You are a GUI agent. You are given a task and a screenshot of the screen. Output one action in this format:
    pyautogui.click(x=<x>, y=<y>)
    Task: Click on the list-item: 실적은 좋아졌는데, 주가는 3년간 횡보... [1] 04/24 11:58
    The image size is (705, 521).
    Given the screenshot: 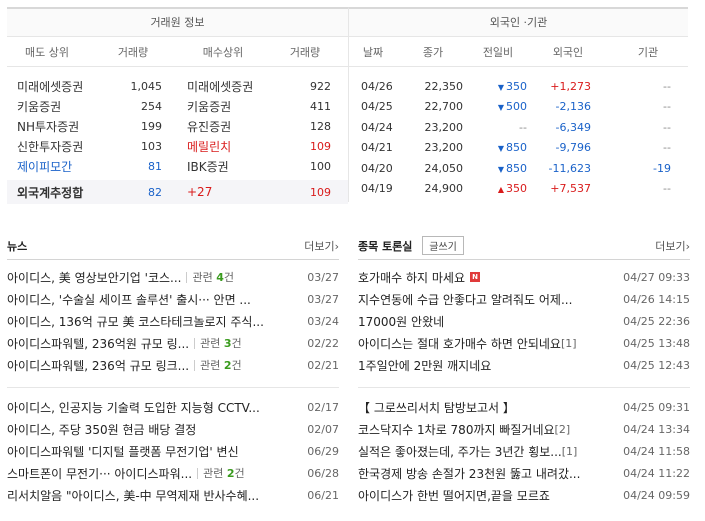 What is the action you would take?
    pyautogui.click(x=524, y=451)
    